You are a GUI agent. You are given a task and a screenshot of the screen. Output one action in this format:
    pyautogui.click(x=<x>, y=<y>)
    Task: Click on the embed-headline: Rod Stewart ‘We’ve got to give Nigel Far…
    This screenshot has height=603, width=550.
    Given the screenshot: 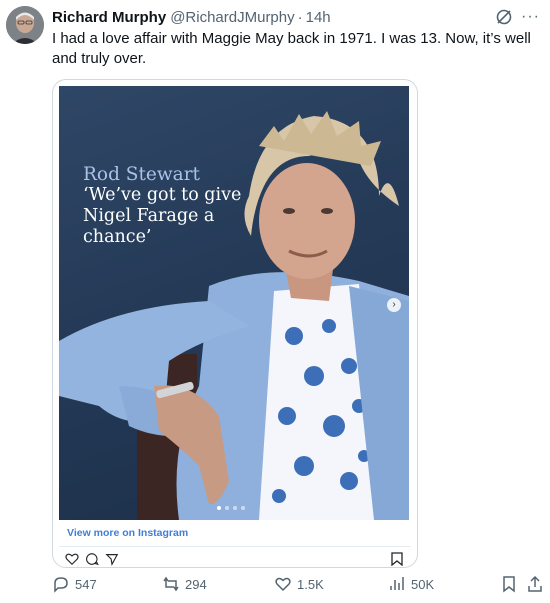 What is the action you would take?
    pyautogui.click(x=163, y=206)
    